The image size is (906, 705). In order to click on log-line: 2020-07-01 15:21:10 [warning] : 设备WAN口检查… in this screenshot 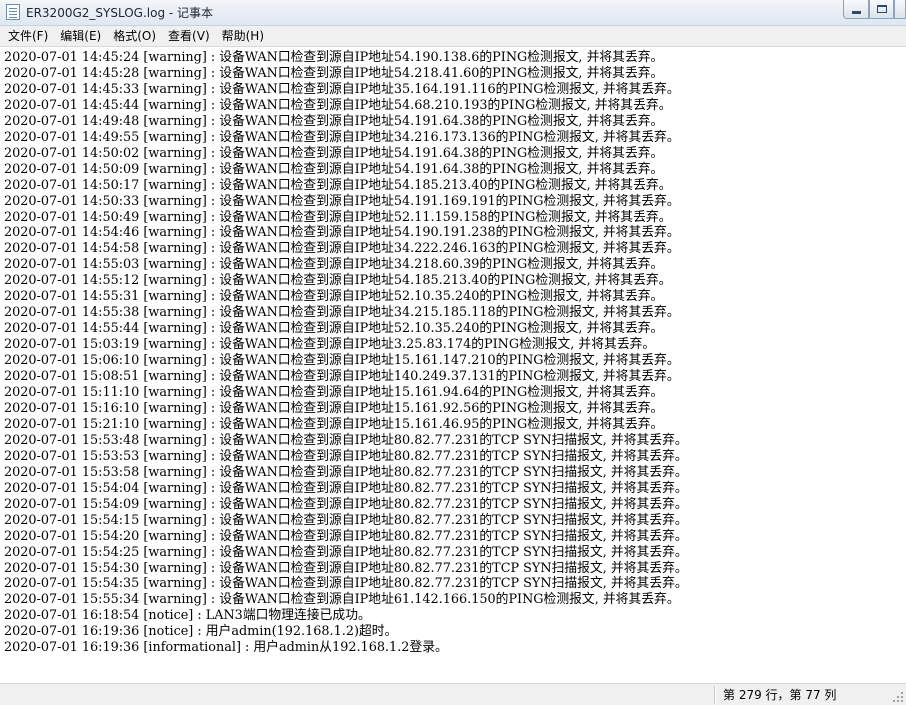, I will do `click(334, 424)`.